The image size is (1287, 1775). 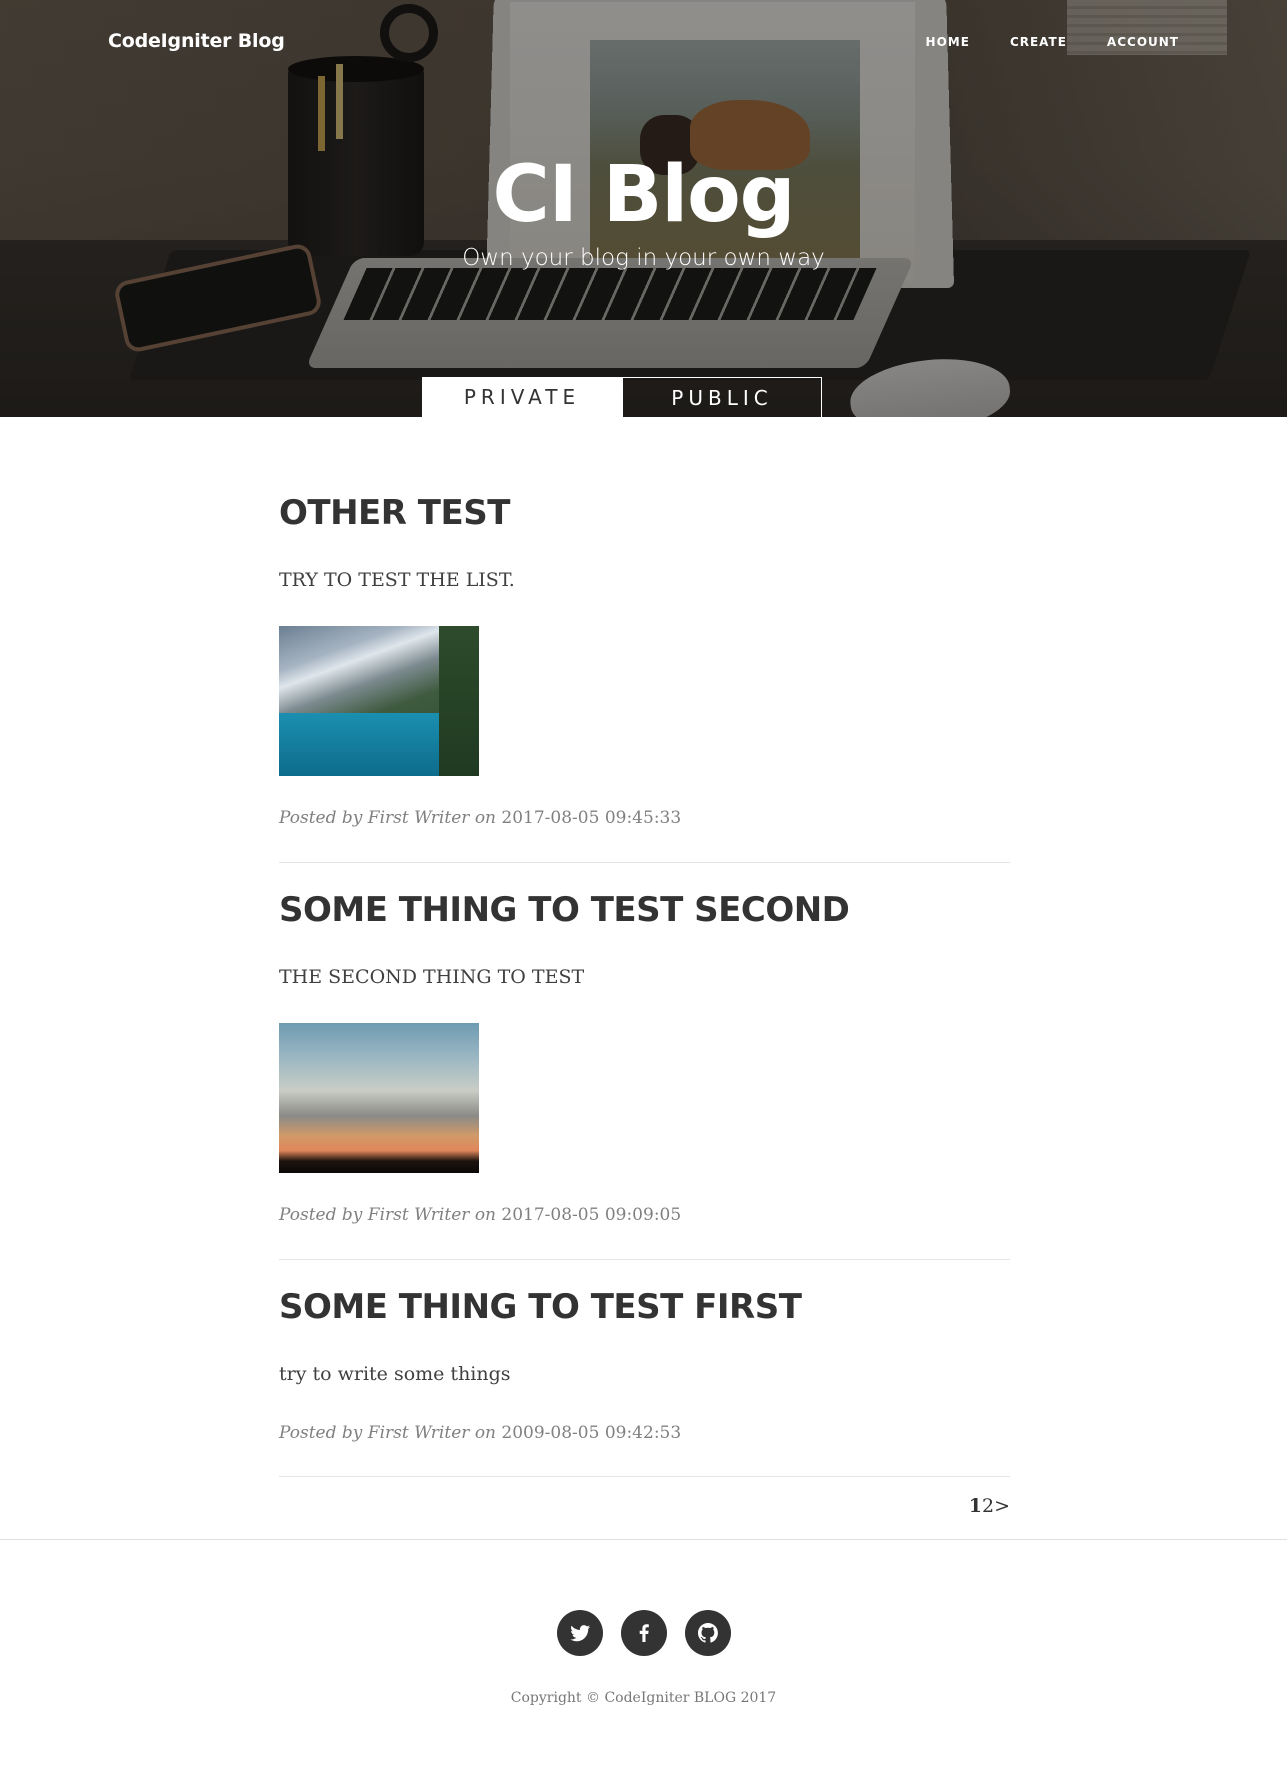 I want to click on nav-link-account: ACCOUNT, so click(x=1143, y=42).